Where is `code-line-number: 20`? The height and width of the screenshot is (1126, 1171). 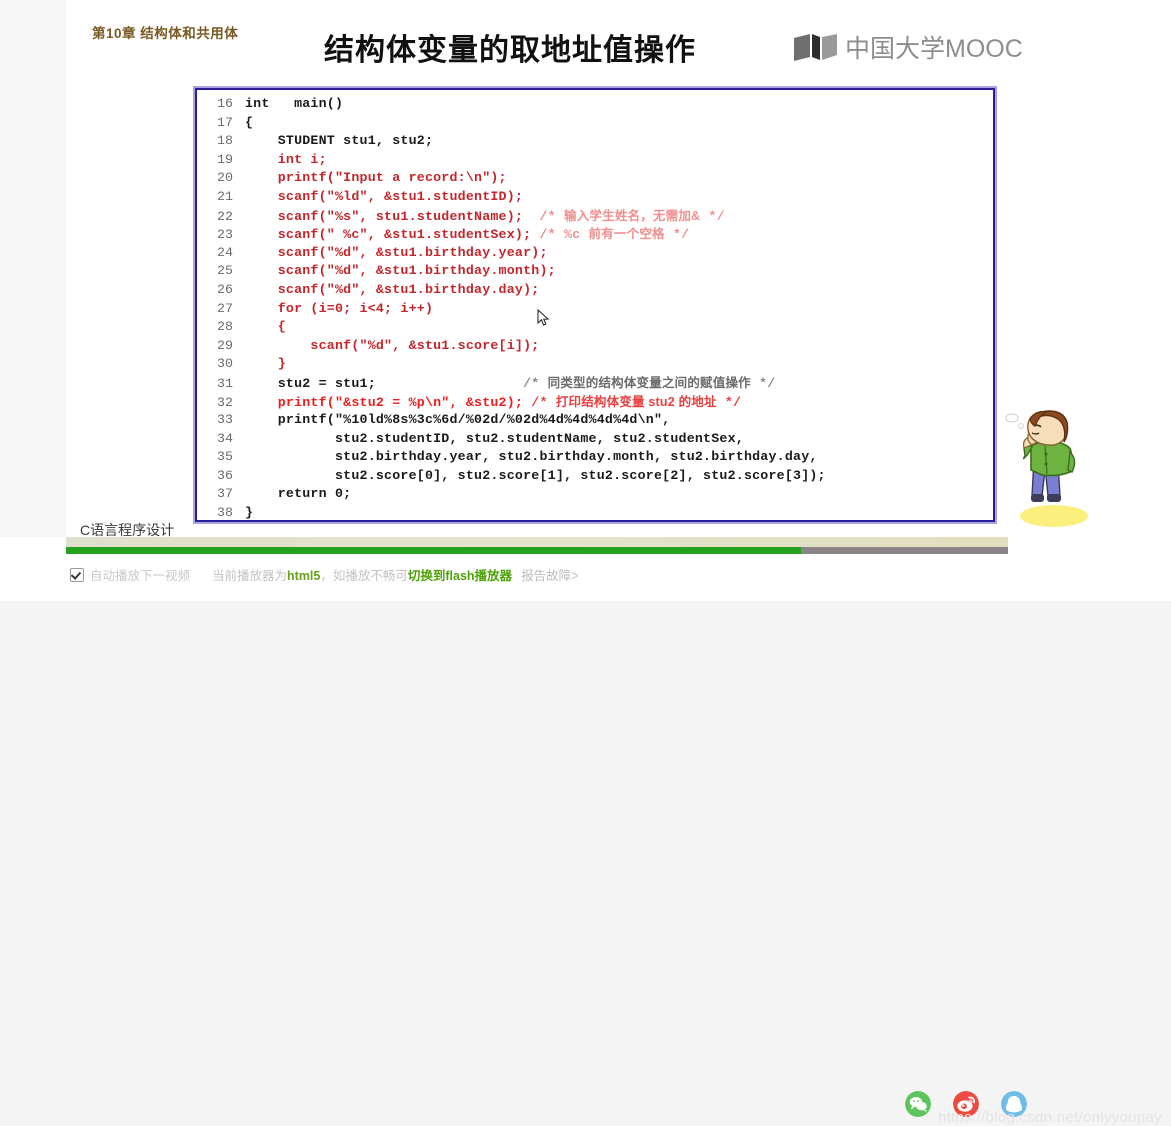 code-line-number: 20 is located at coordinates (225, 178).